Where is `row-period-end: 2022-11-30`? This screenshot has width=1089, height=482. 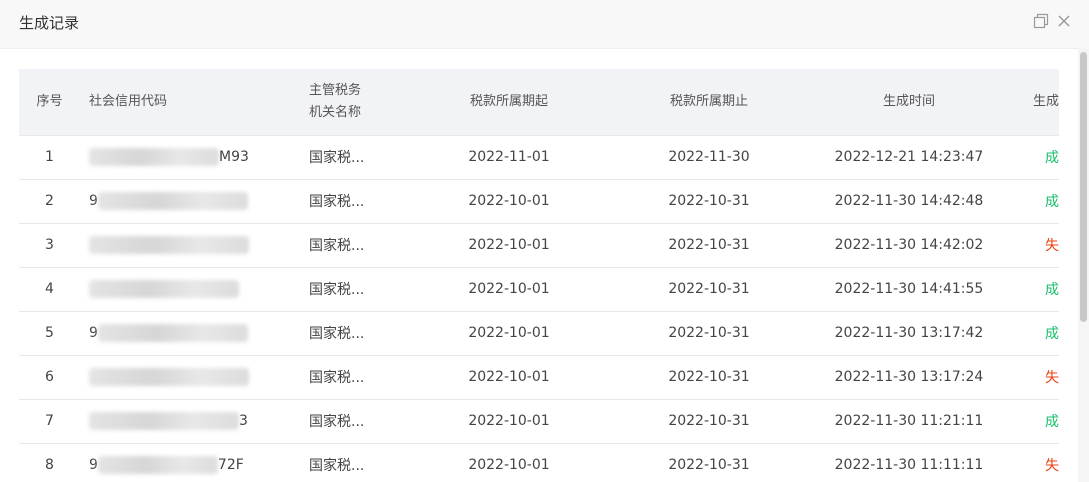
row-period-end: 2022-11-30 is located at coordinates (709, 157).